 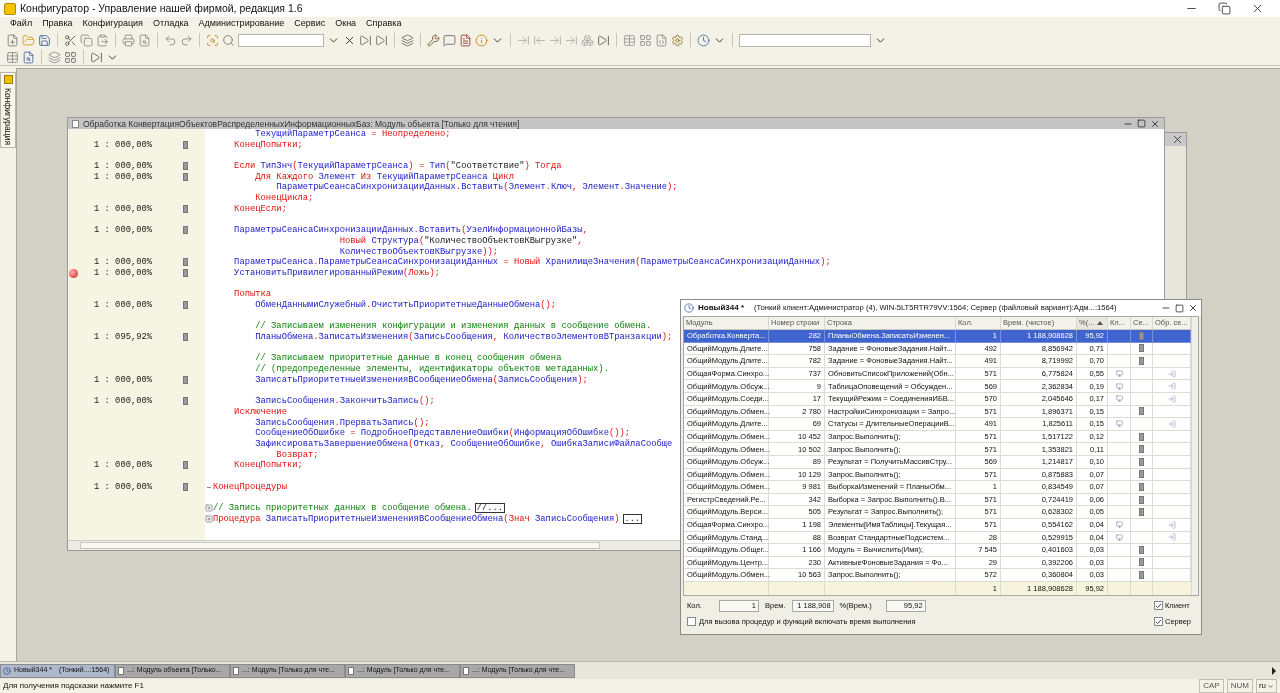 I want to click on configuration-tab: Конфигурация, so click(x=8, y=110).